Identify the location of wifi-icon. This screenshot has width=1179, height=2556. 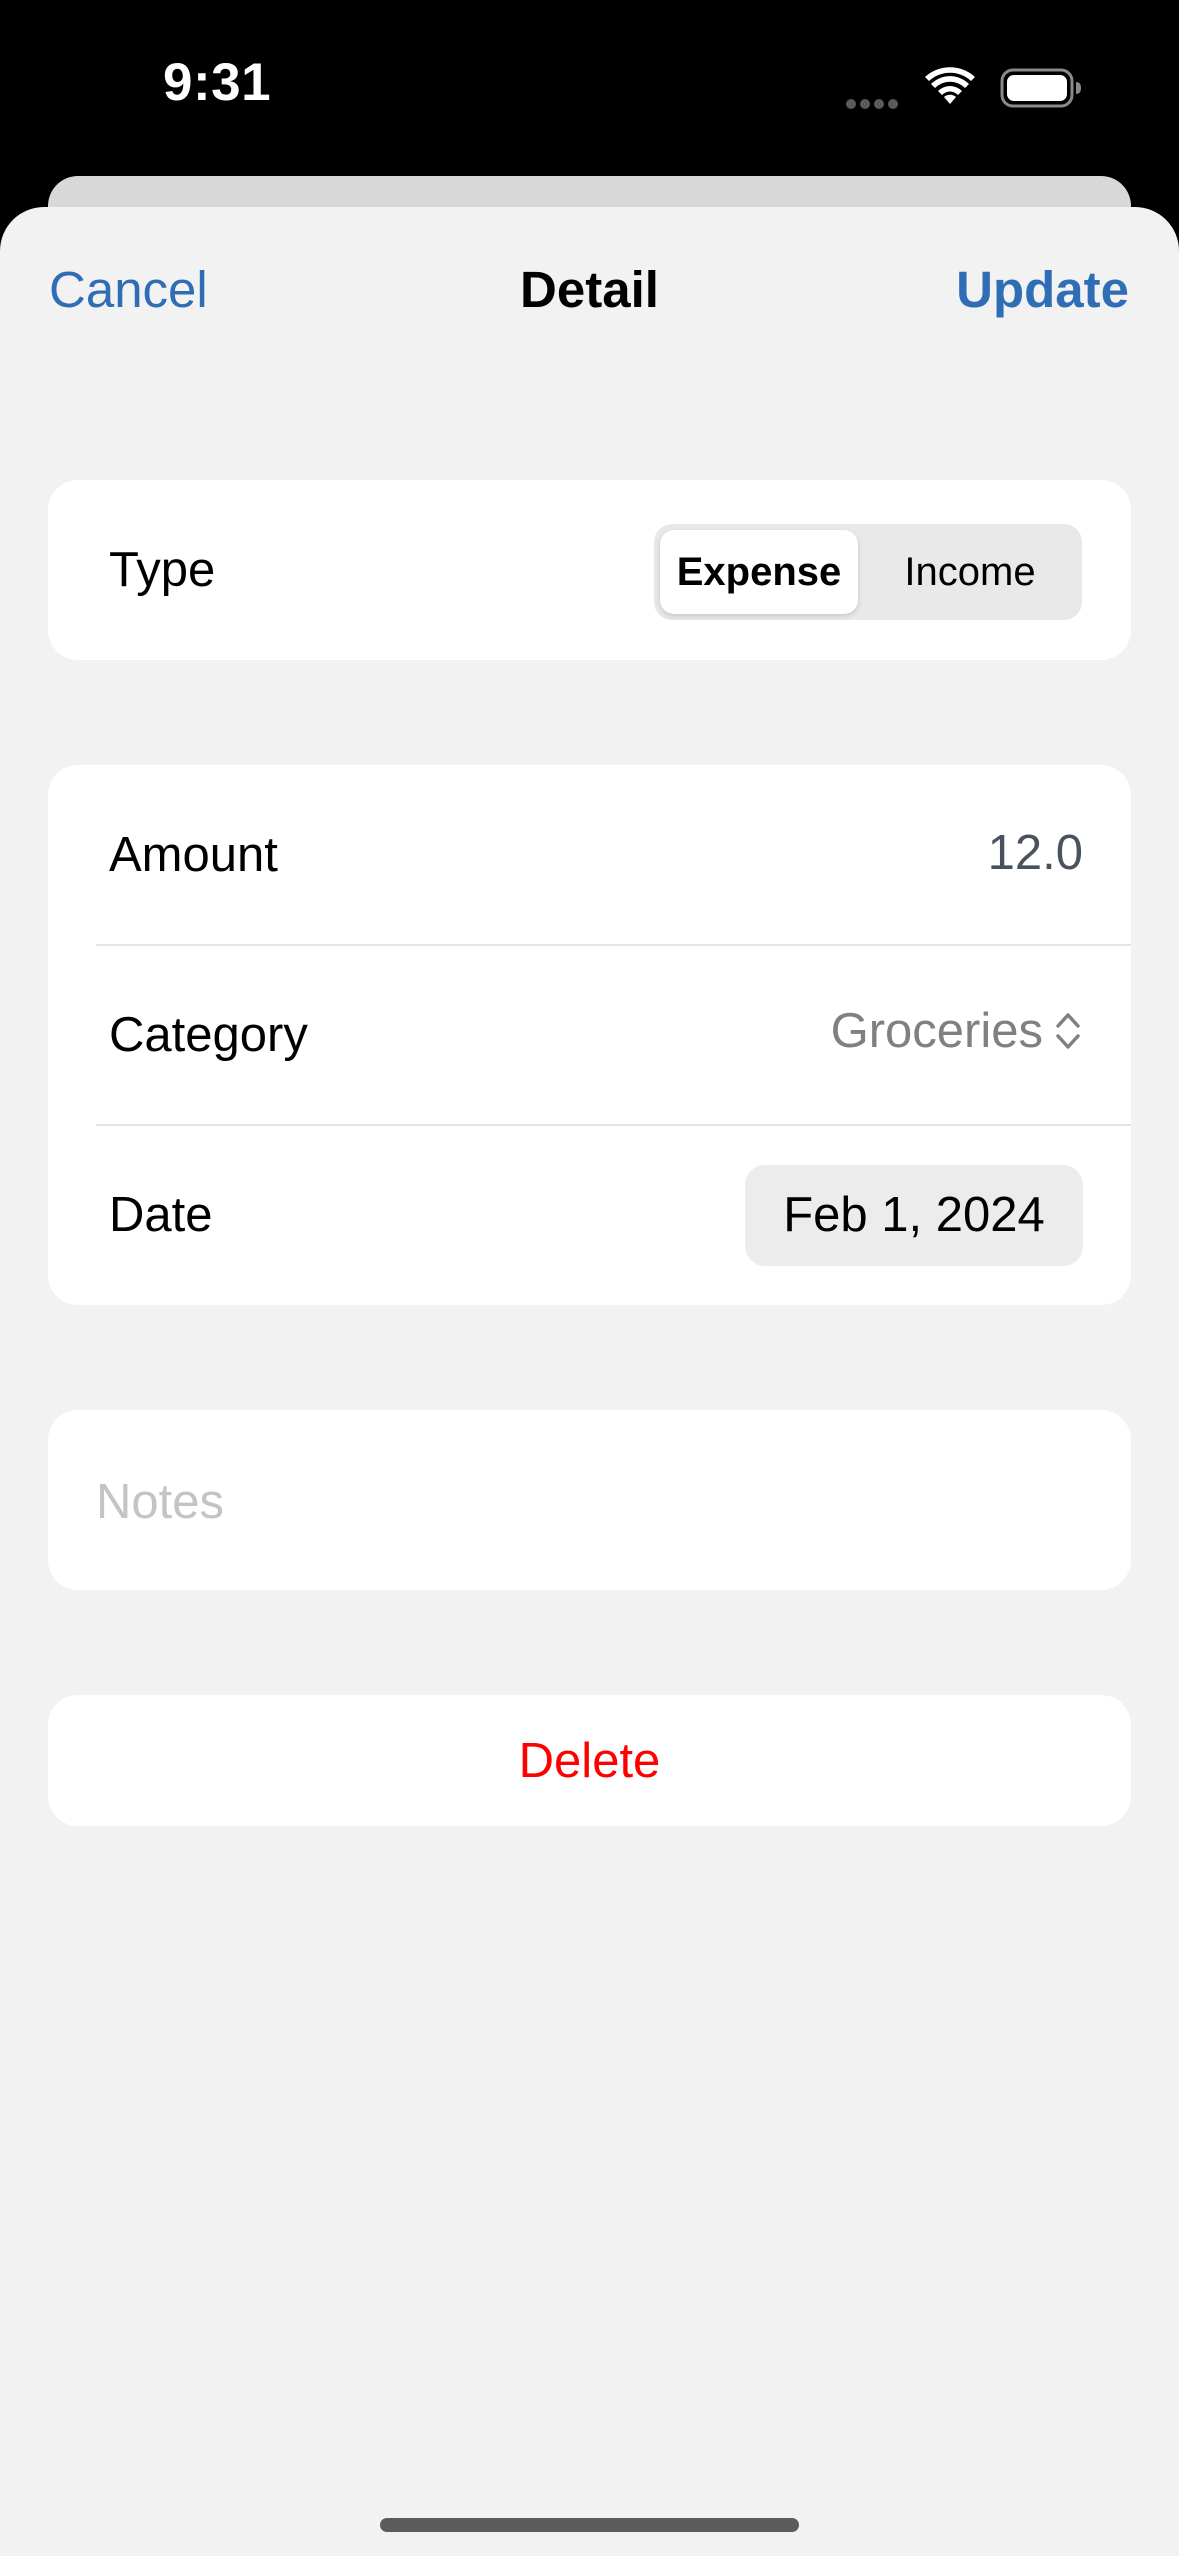
(950, 85).